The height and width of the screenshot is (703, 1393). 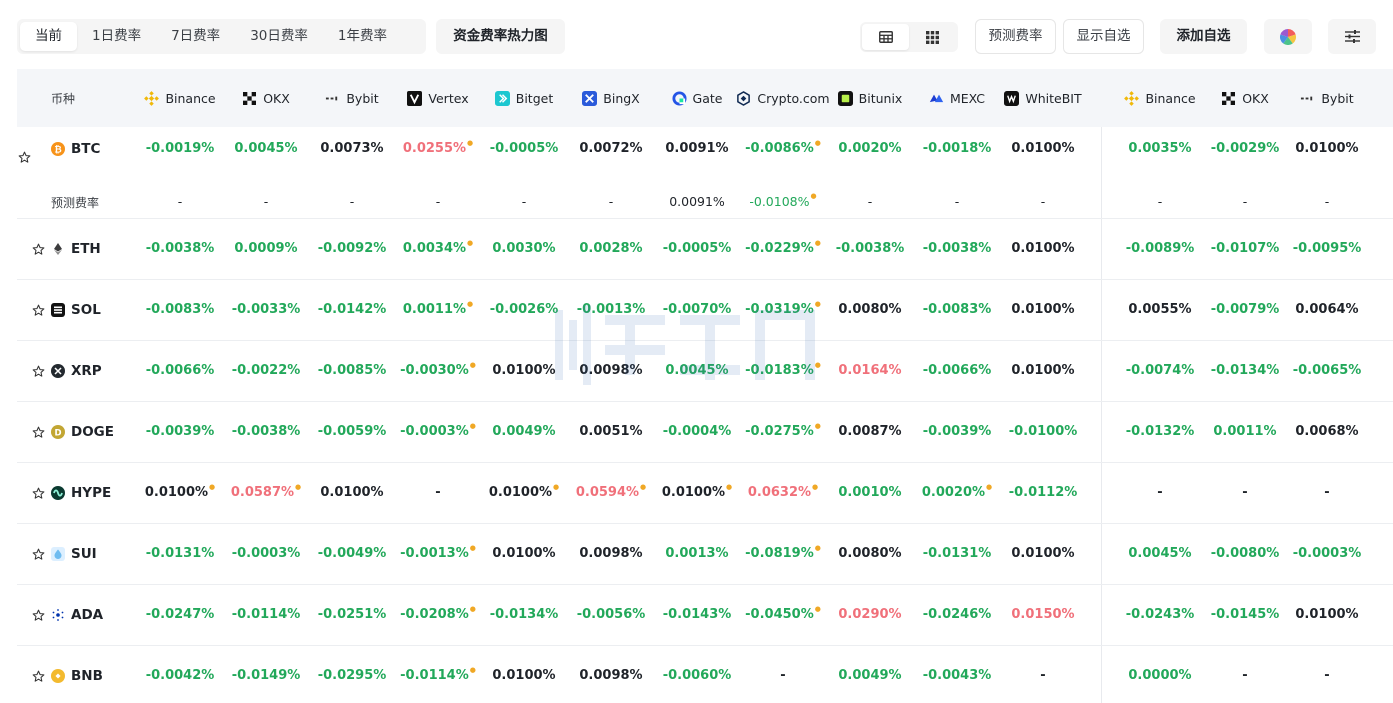 What do you see at coordinates (783, 369) in the screenshot?
I see `funding-rate-cell: -0.0183%●` at bounding box center [783, 369].